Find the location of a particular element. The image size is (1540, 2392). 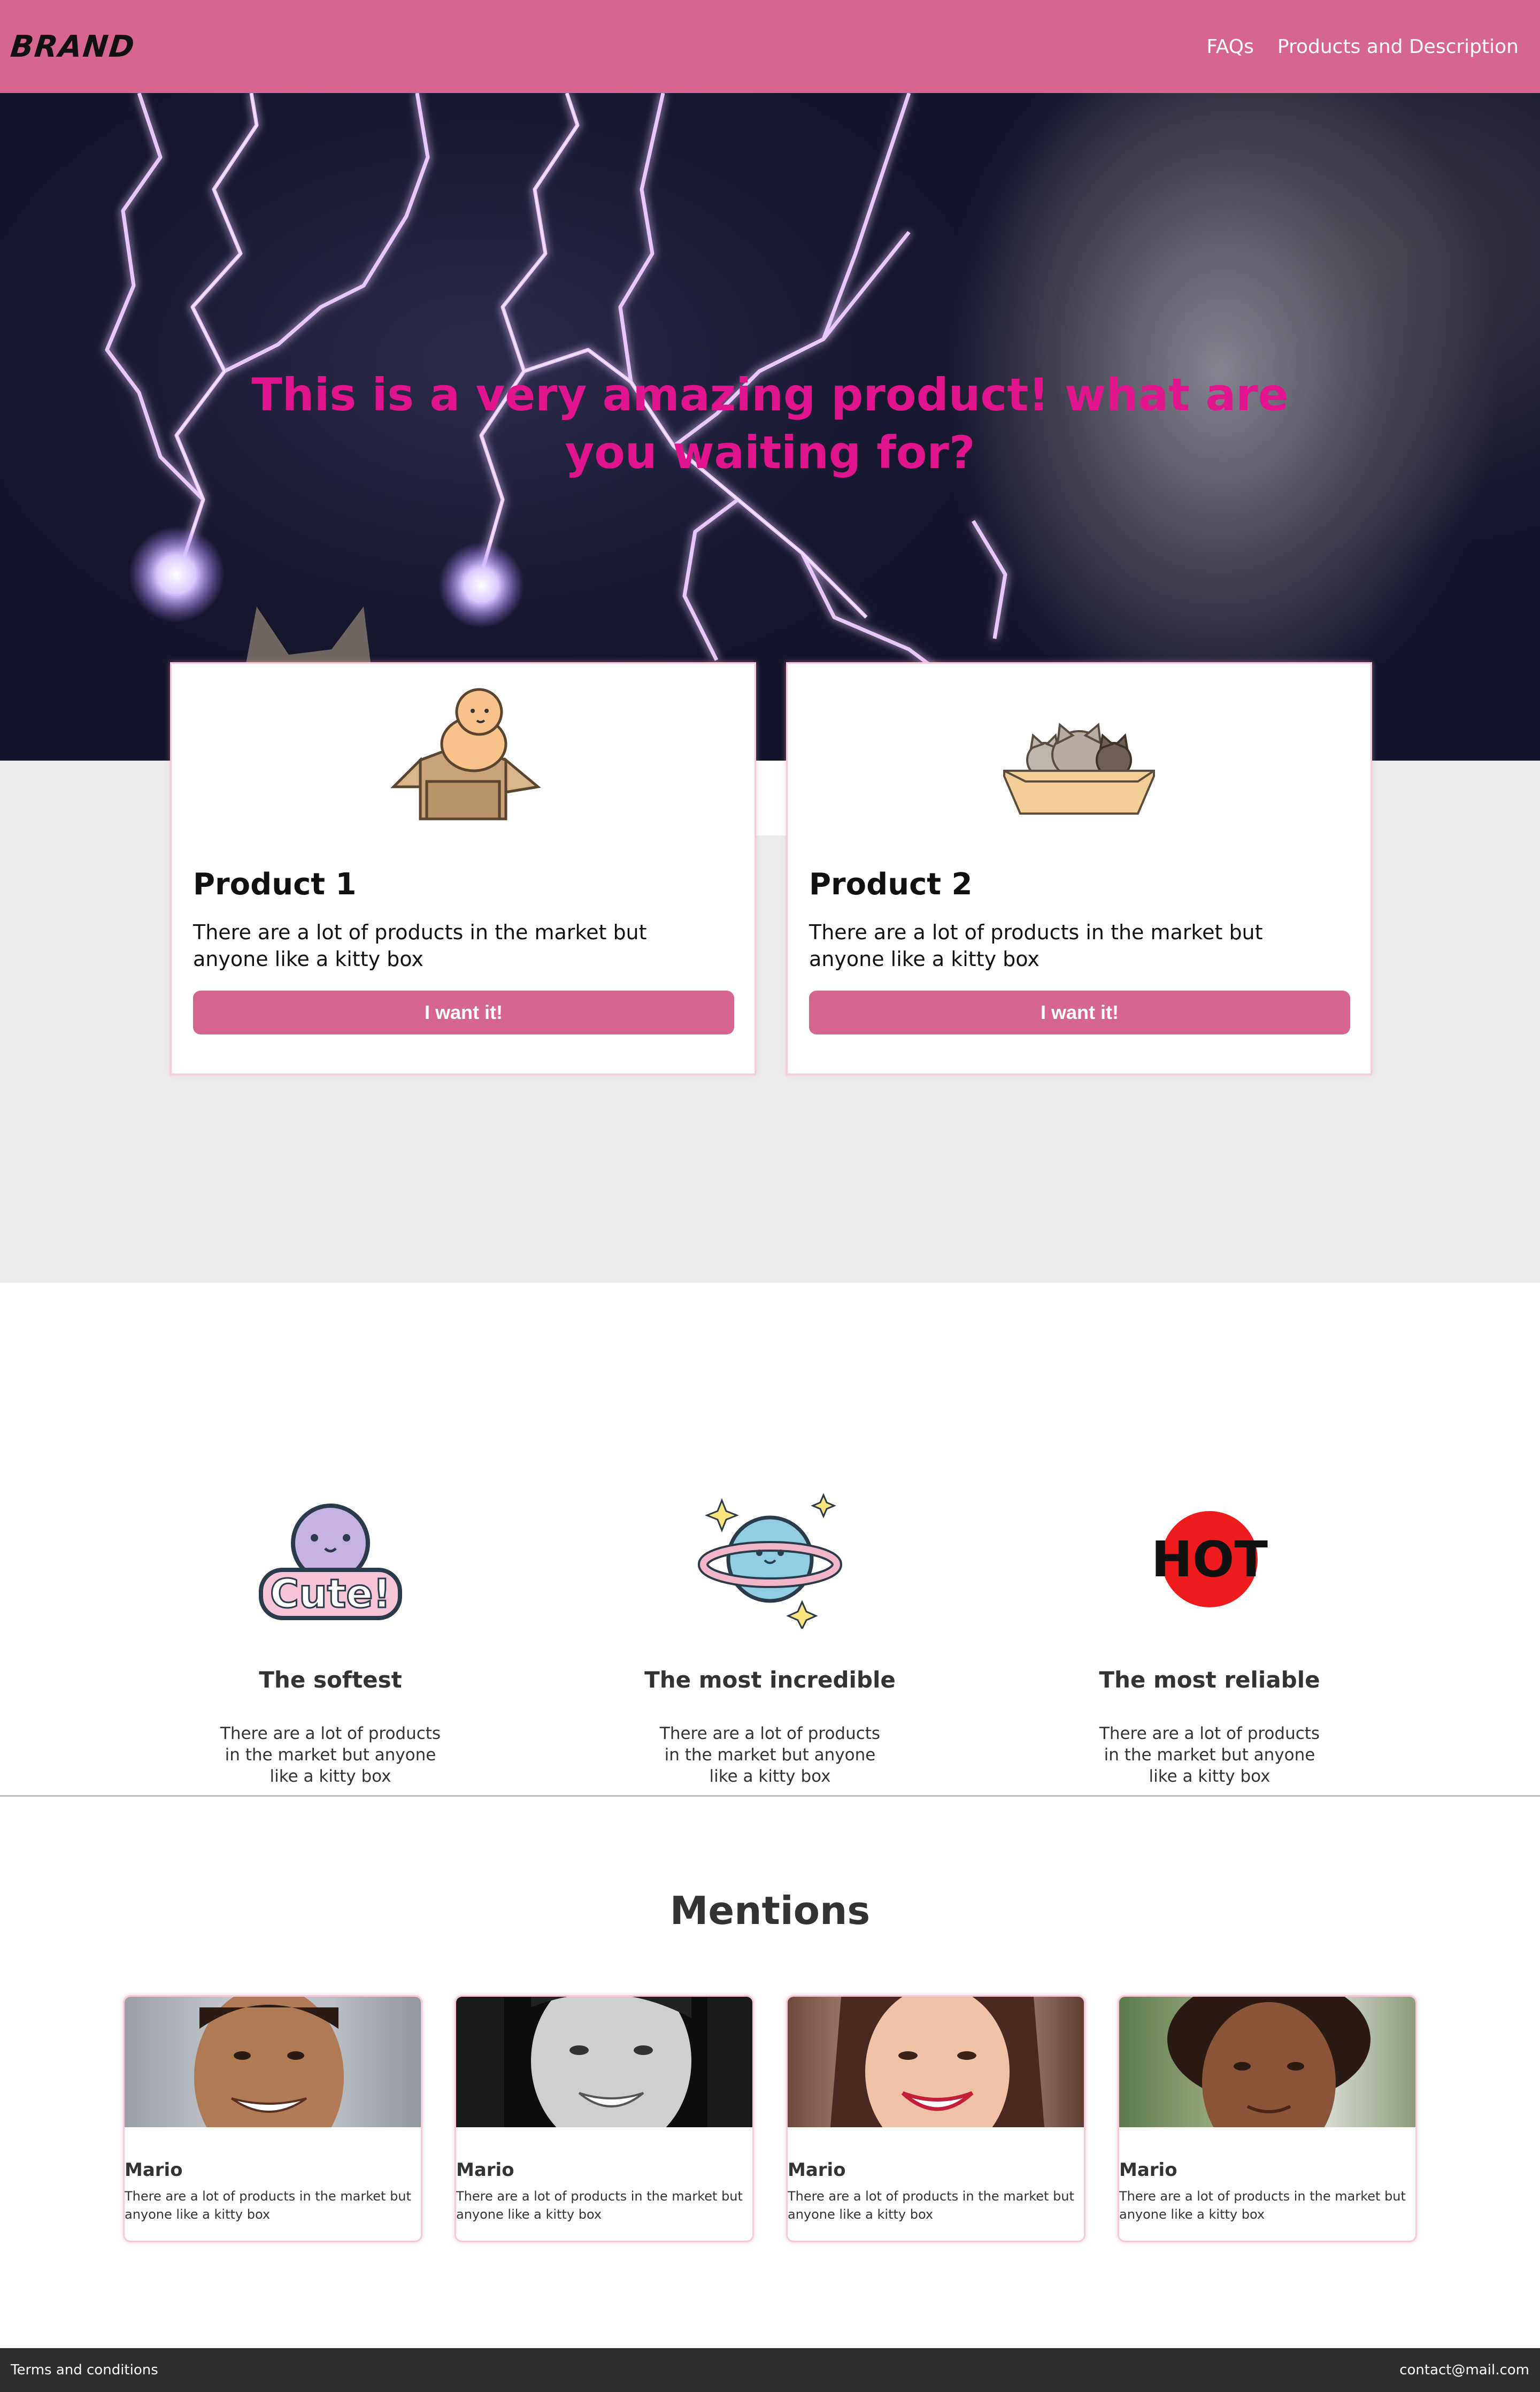

nav-link-faqs: FAQs is located at coordinates (1230, 47).